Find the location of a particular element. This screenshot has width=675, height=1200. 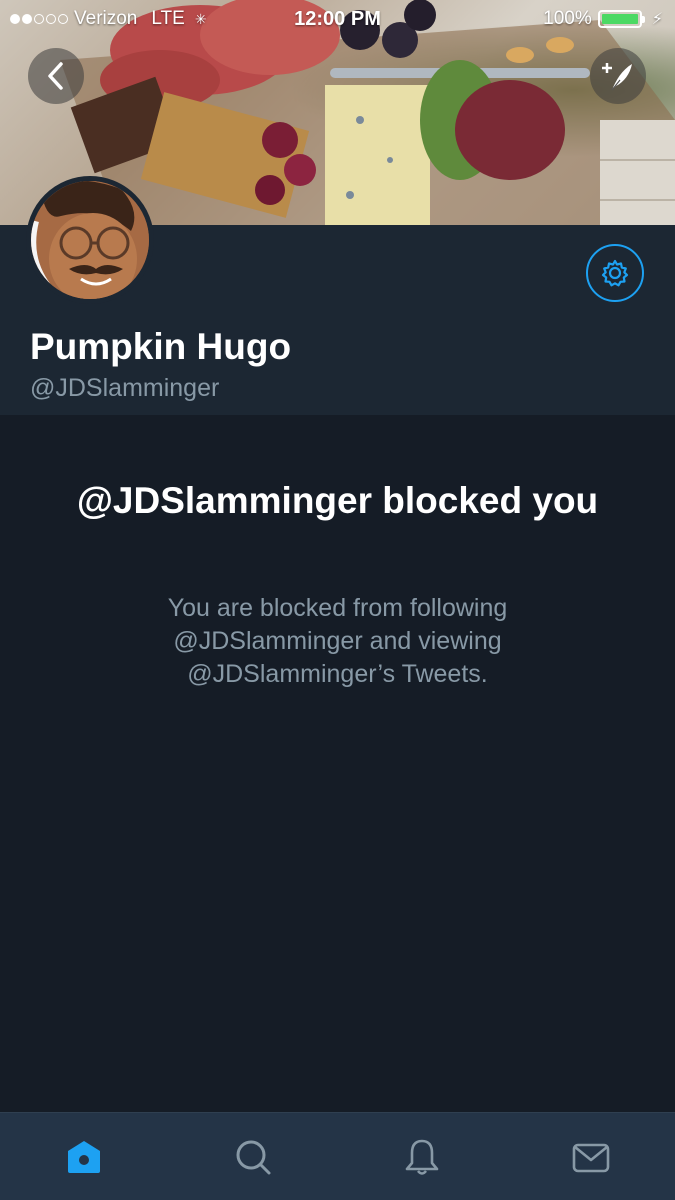

compose-quill-icon is located at coordinates (617, 77).